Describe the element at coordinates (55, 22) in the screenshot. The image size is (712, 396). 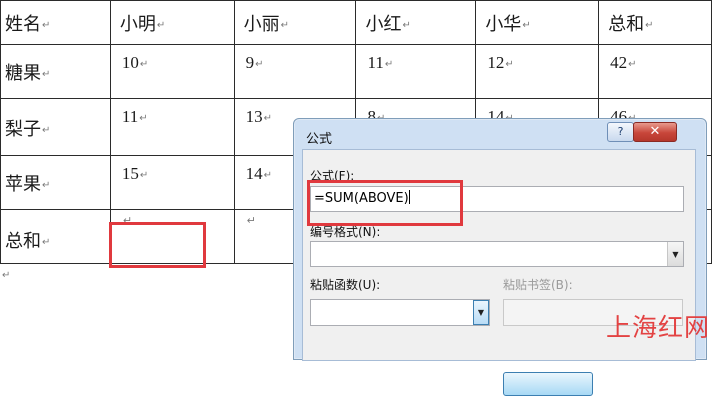
I see `table-header-cell: 姓名↵` at that location.